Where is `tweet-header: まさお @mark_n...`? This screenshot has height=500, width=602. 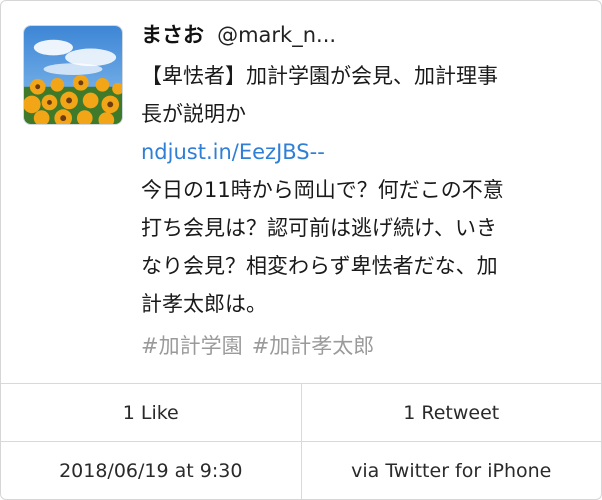 tweet-header: まさお @mark_n... is located at coordinates (238, 36).